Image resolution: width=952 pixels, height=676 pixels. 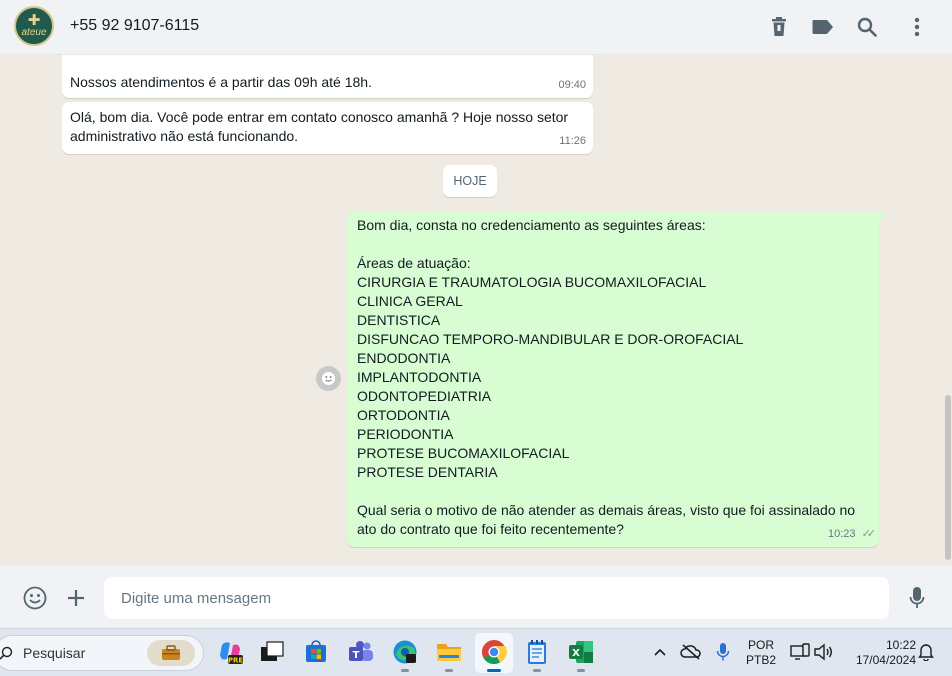 I want to click on contact-avatar: ✚ ateue, so click(x=34, y=26).